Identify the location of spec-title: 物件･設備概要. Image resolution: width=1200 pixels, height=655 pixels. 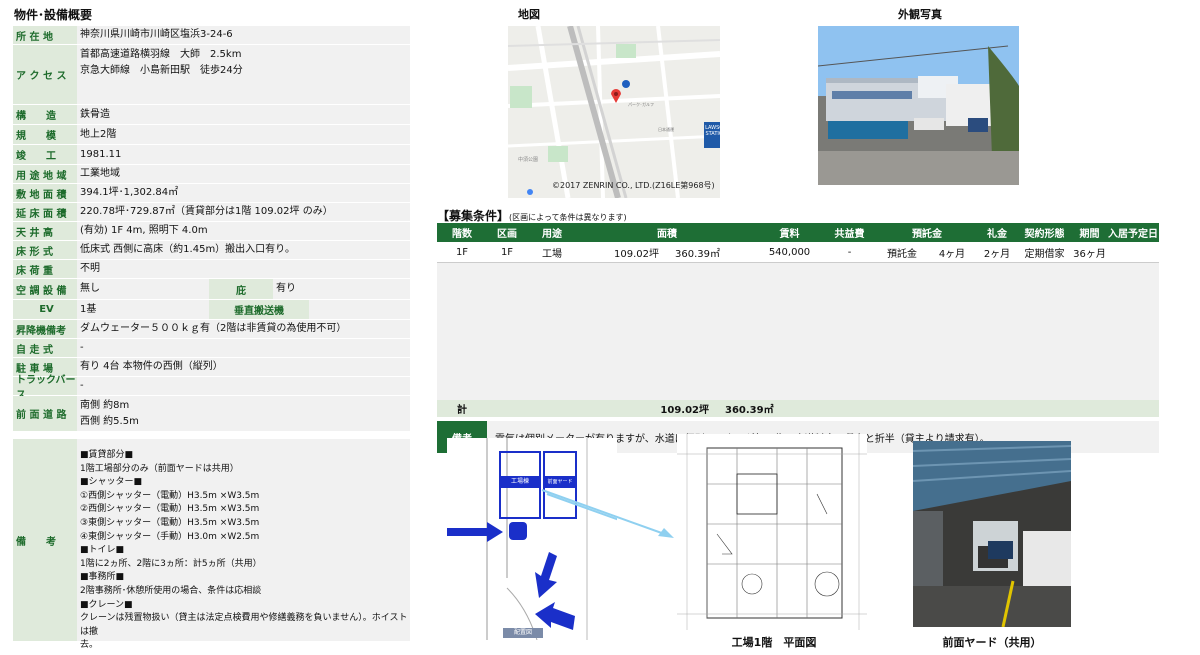
(53, 15).